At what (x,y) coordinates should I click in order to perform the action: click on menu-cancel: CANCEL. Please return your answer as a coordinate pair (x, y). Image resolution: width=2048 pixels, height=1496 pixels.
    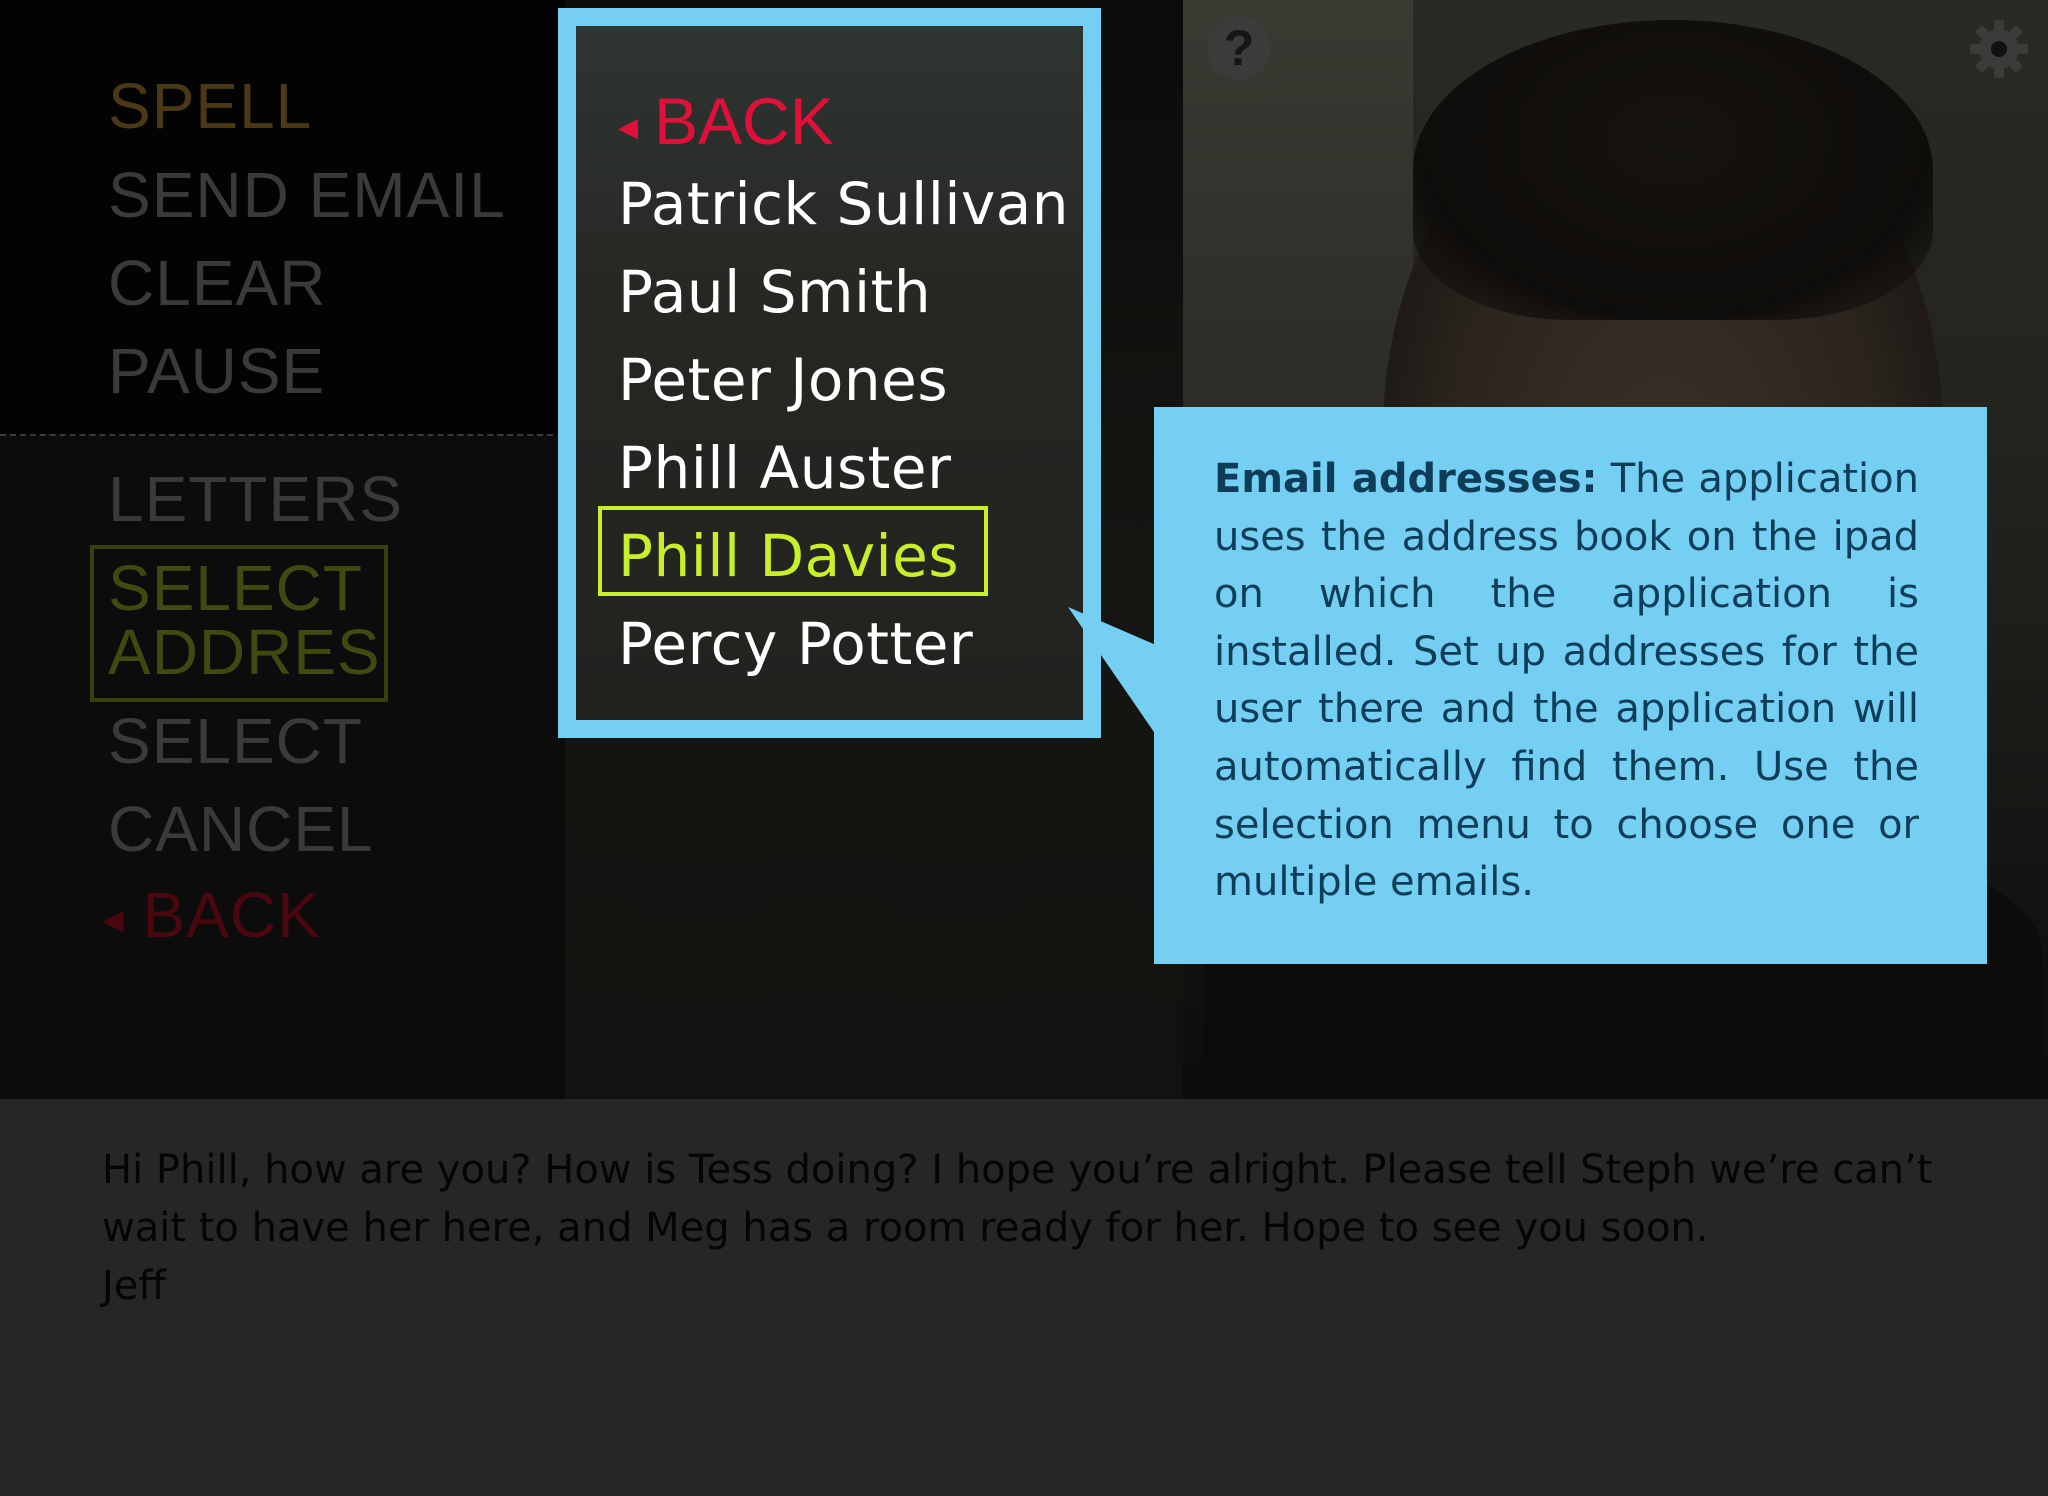
    Looking at the image, I should click on (241, 829).